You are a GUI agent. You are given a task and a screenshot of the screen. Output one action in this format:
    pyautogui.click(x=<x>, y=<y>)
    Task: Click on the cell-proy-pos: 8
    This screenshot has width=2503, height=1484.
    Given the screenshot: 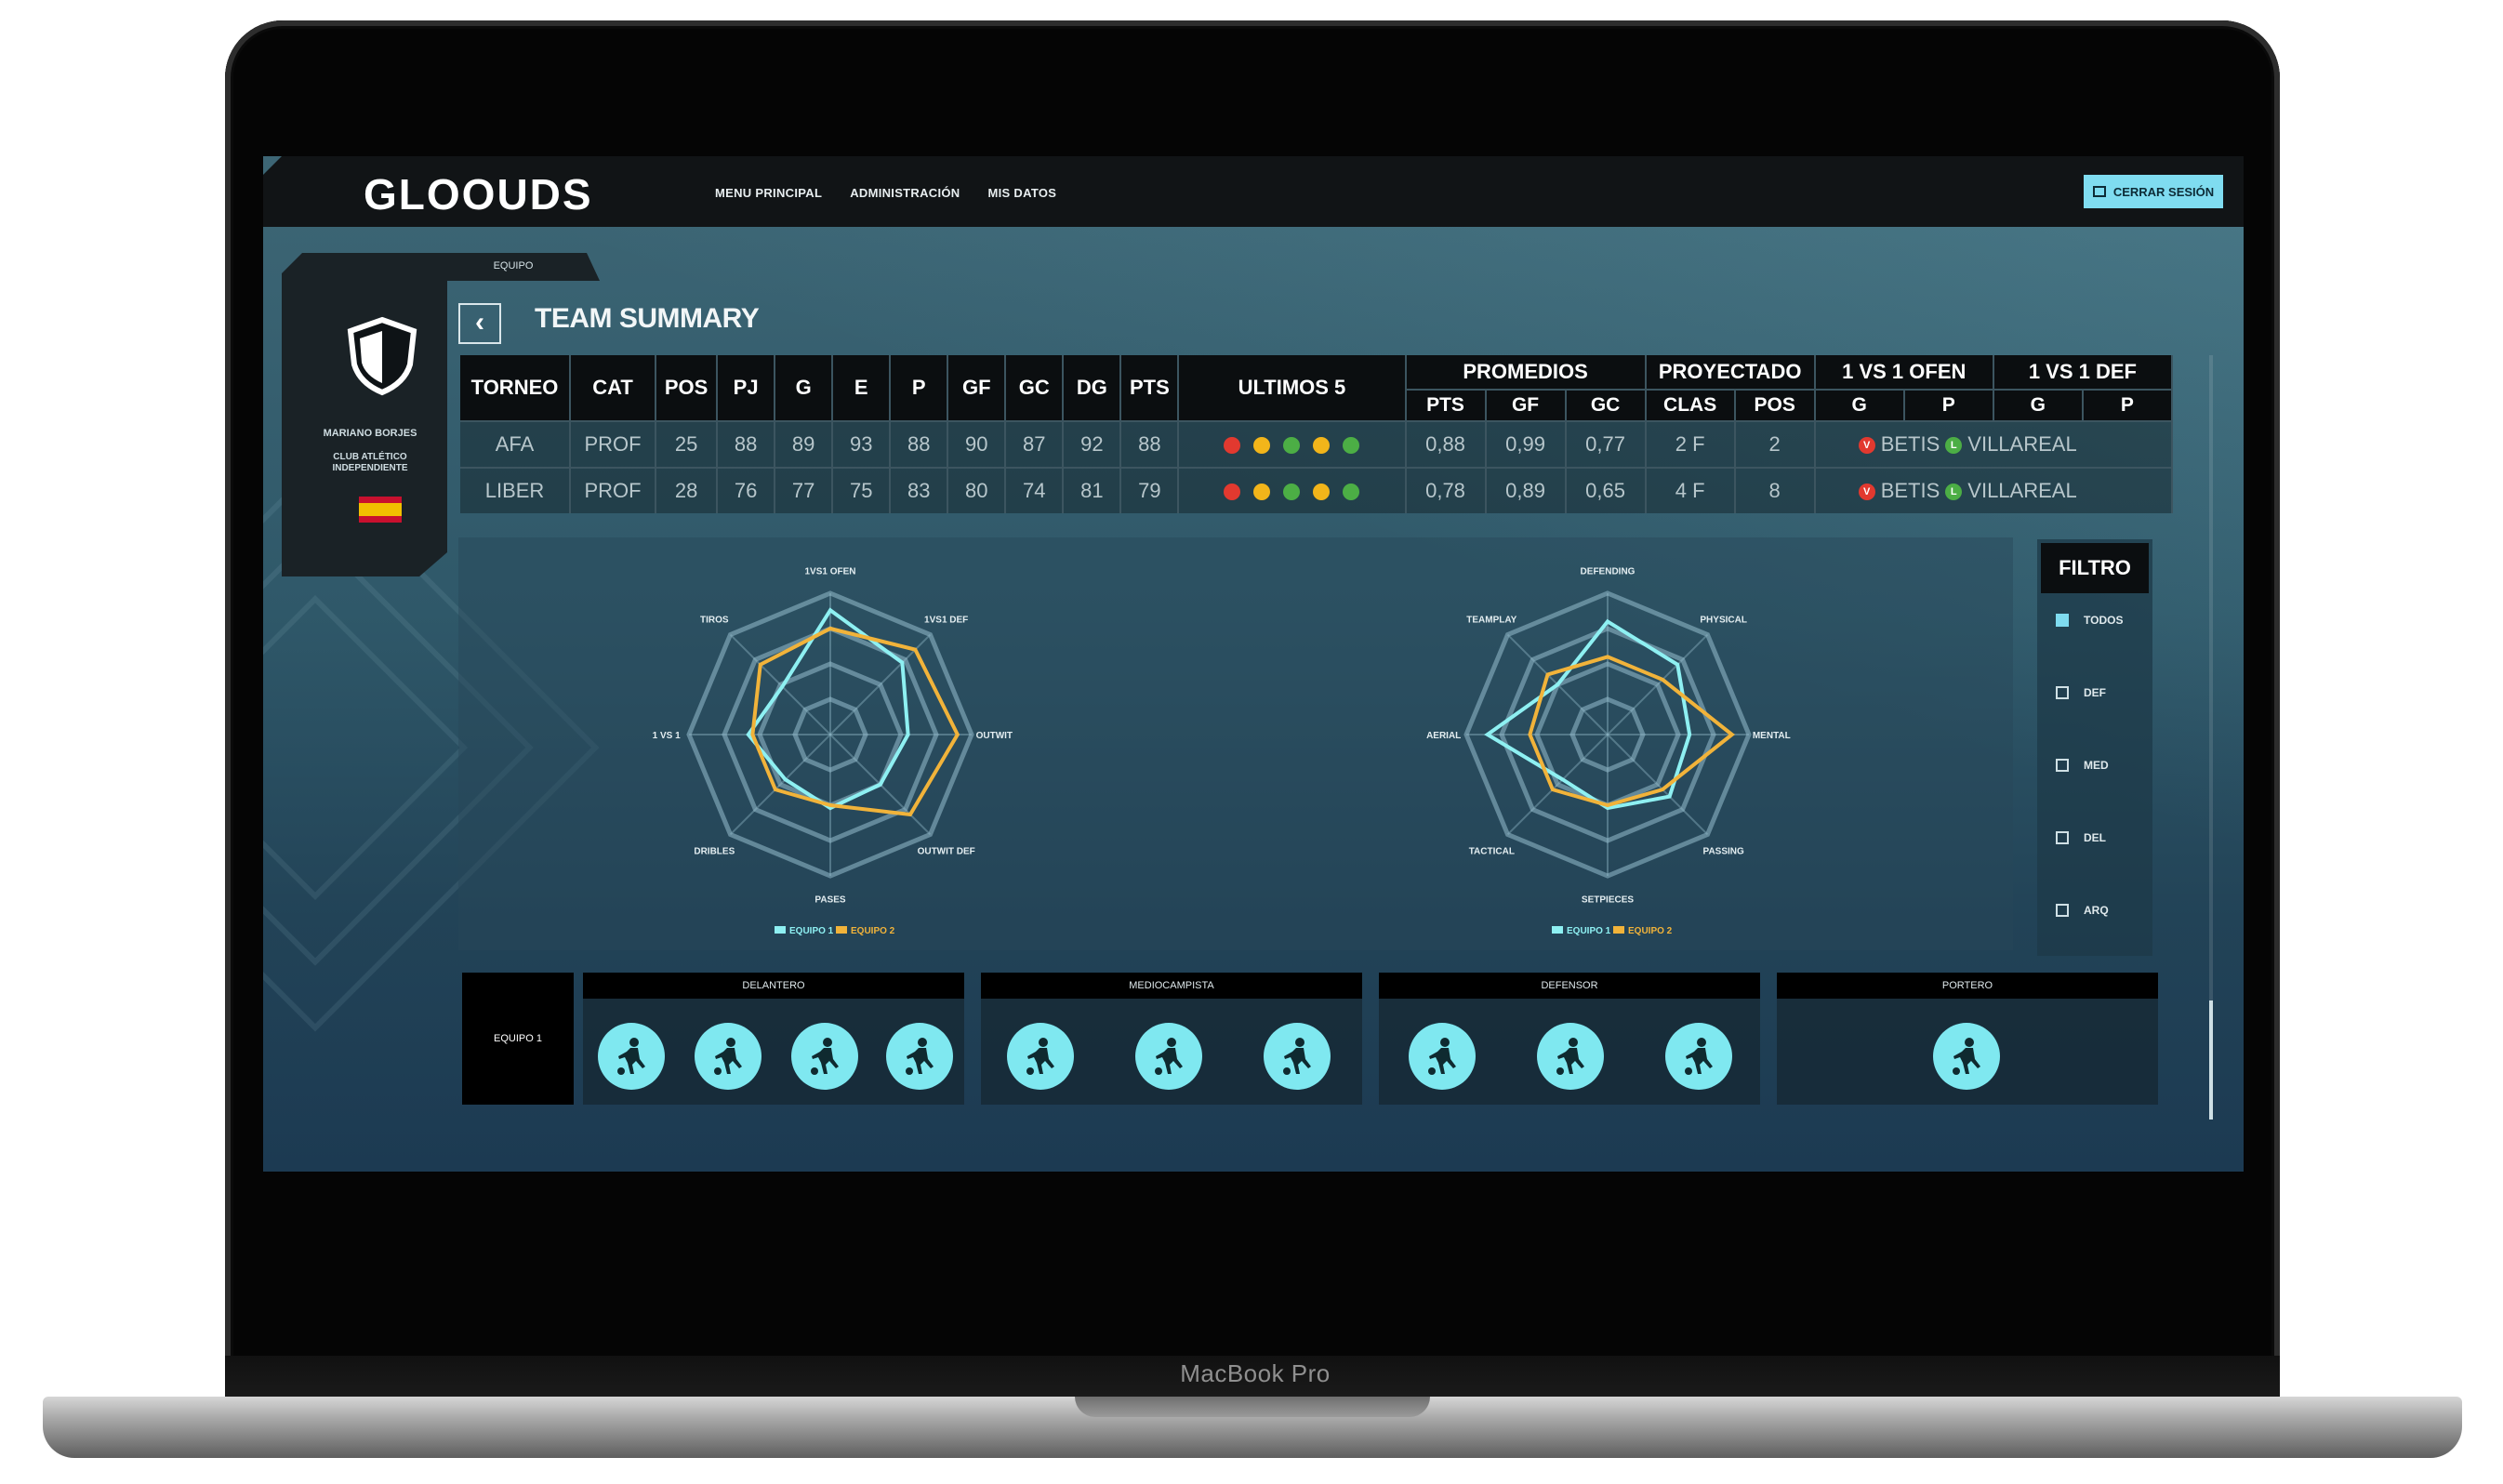 What is the action you would take?
    pyautogui.click(x=1775, y=490)
    